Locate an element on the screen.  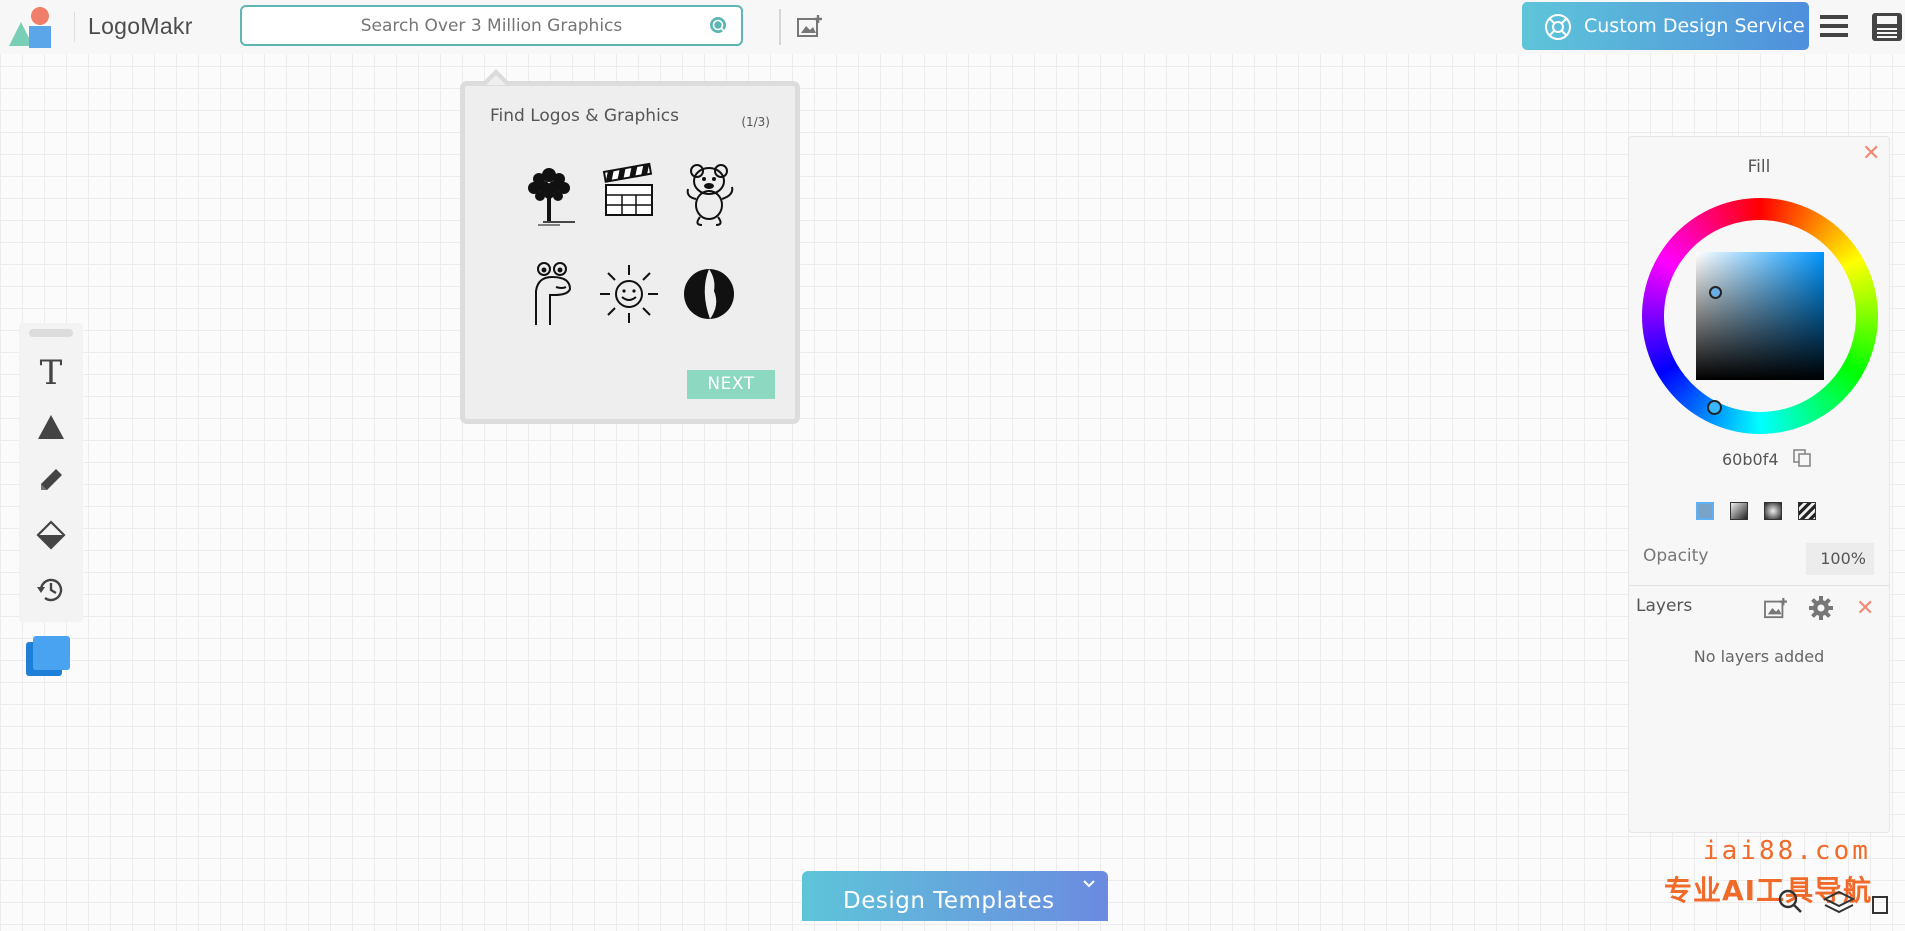
lifebuoy-icon is located at coordinates (1558, 27).